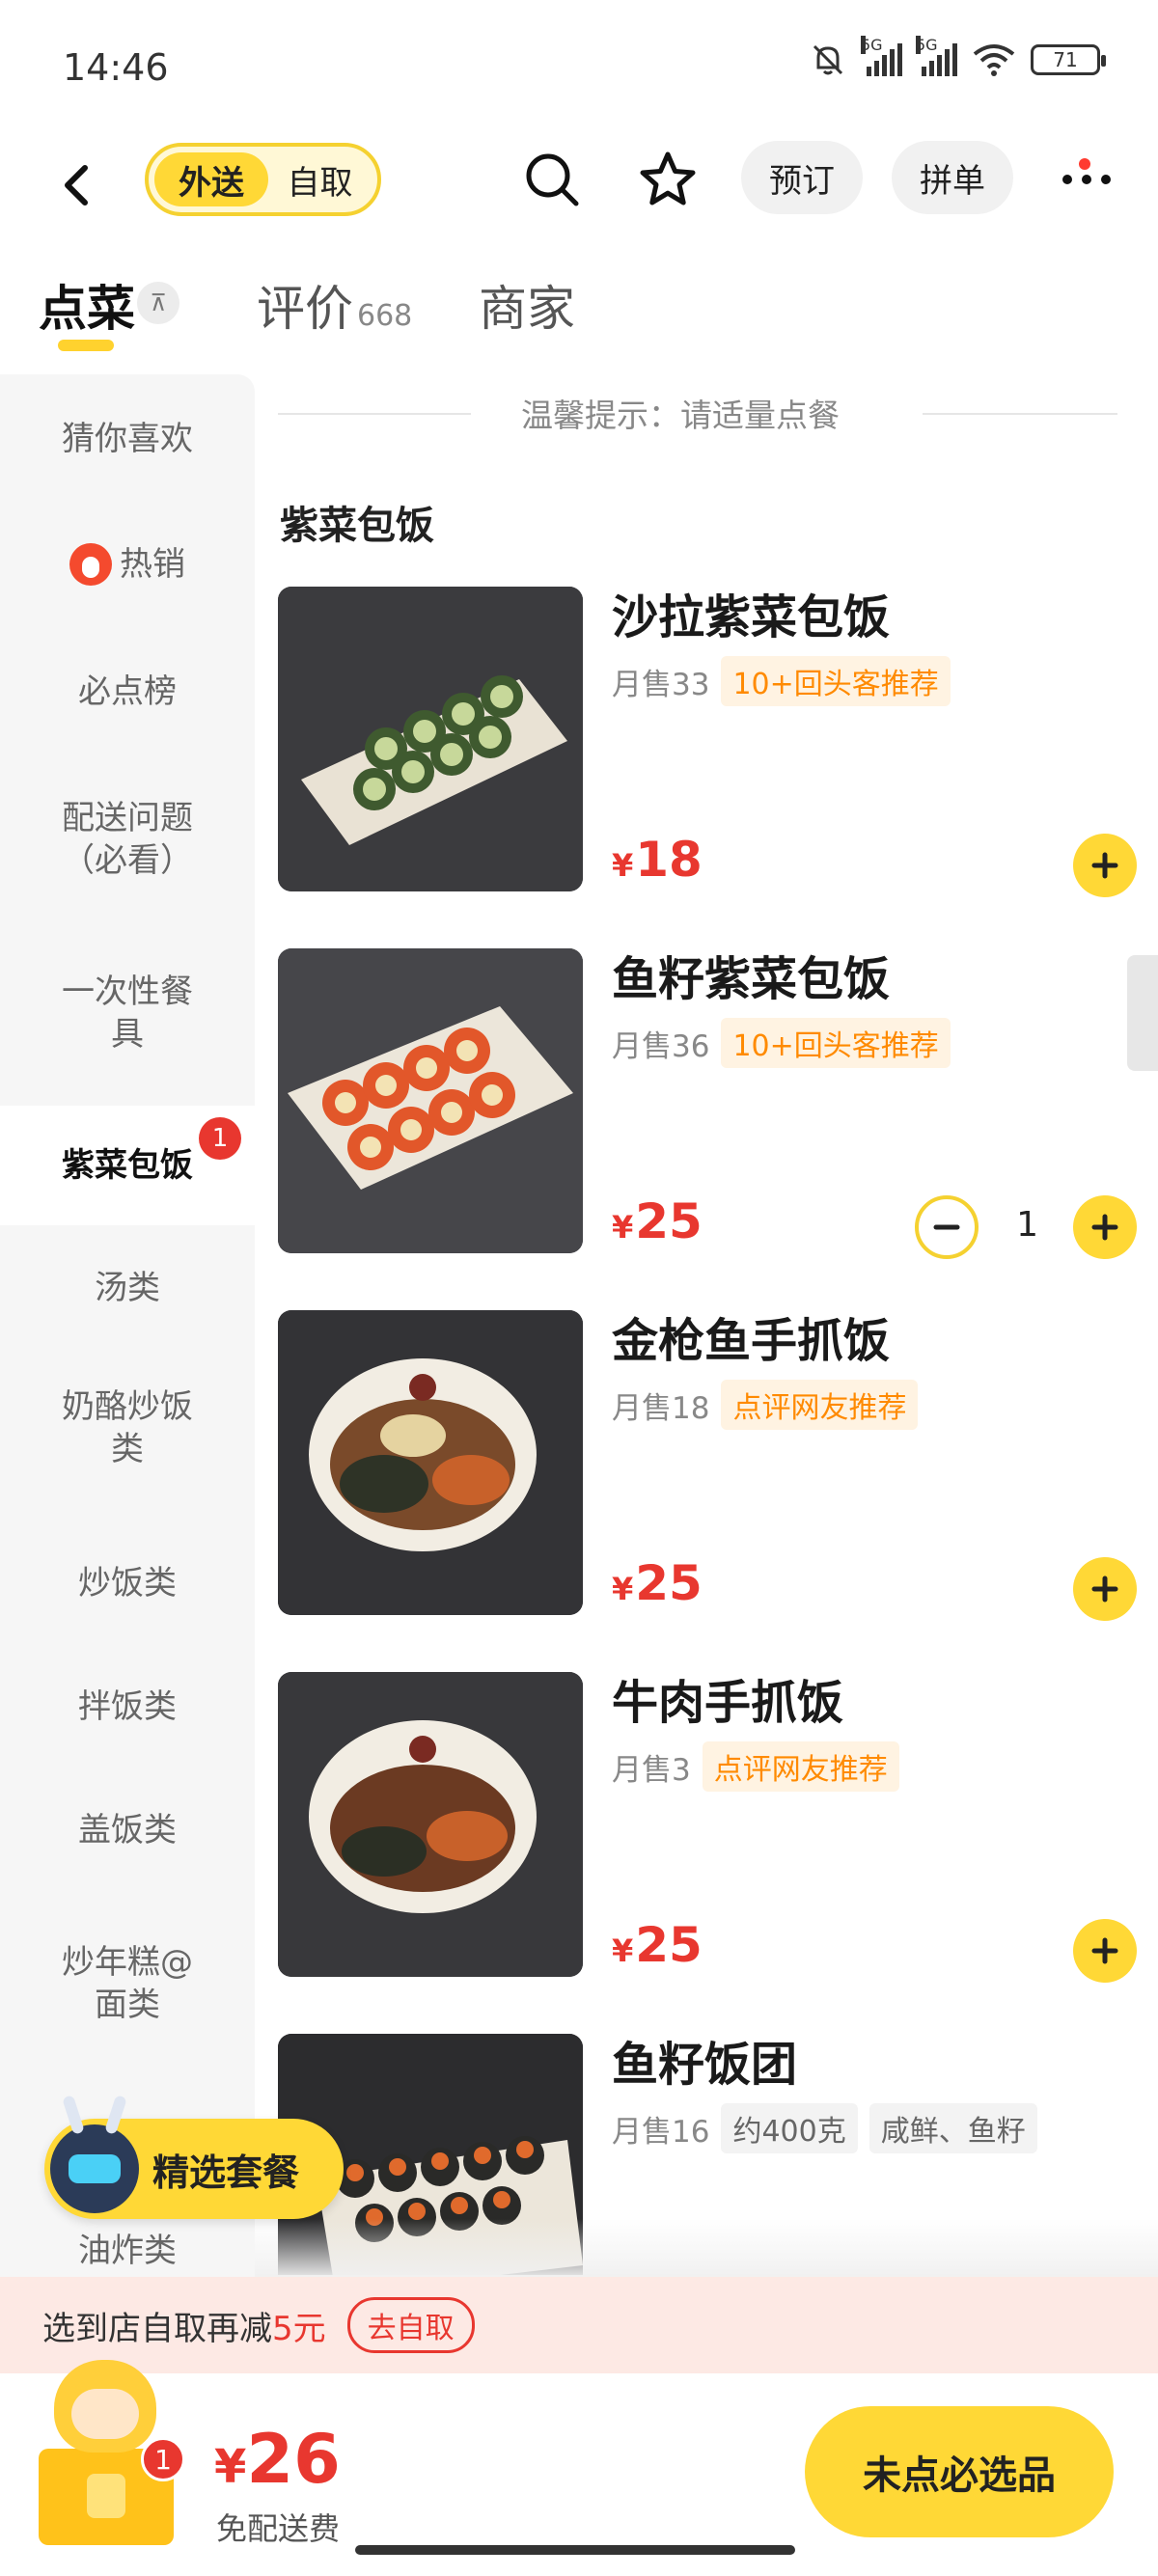 Image resolution: width=1158 pixels, height=2576 pixels. I want to click on active-tab-indicator, so click(86, 346).